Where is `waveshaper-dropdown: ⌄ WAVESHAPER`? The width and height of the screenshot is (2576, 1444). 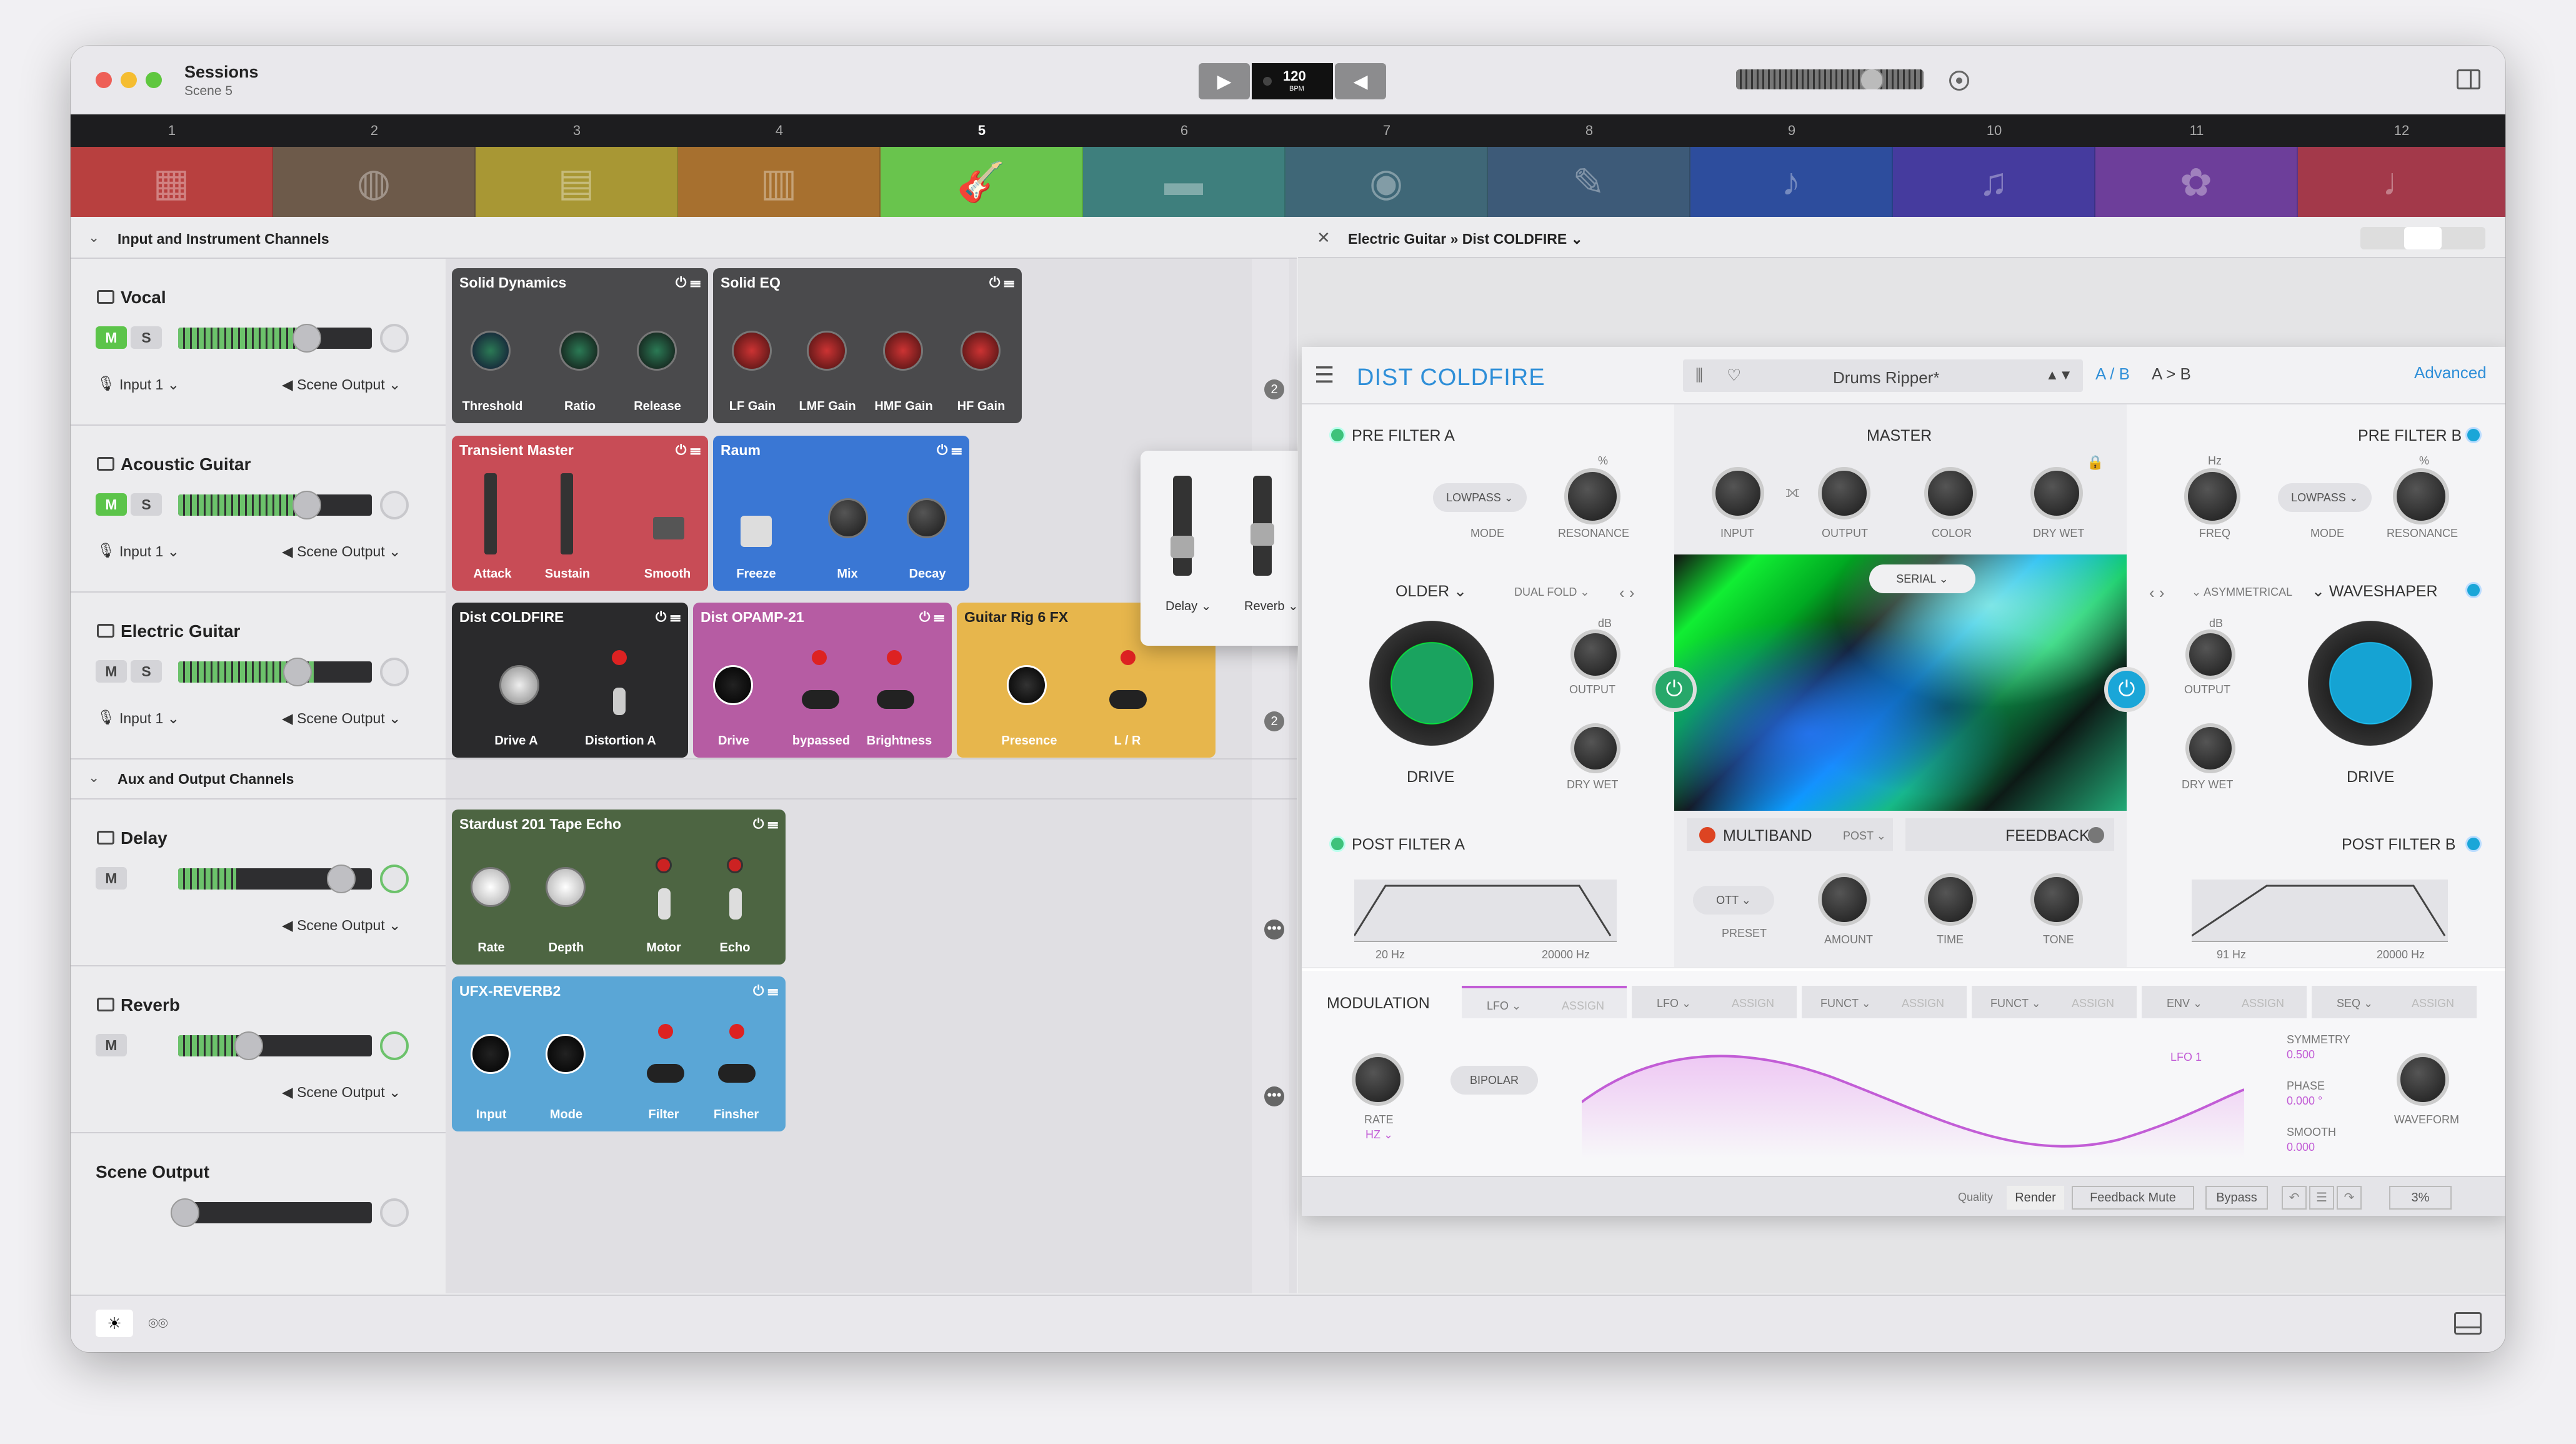 waveshaper-dropdown: ⌄ WAVESHAPER is located at coordinates (2375, 591).